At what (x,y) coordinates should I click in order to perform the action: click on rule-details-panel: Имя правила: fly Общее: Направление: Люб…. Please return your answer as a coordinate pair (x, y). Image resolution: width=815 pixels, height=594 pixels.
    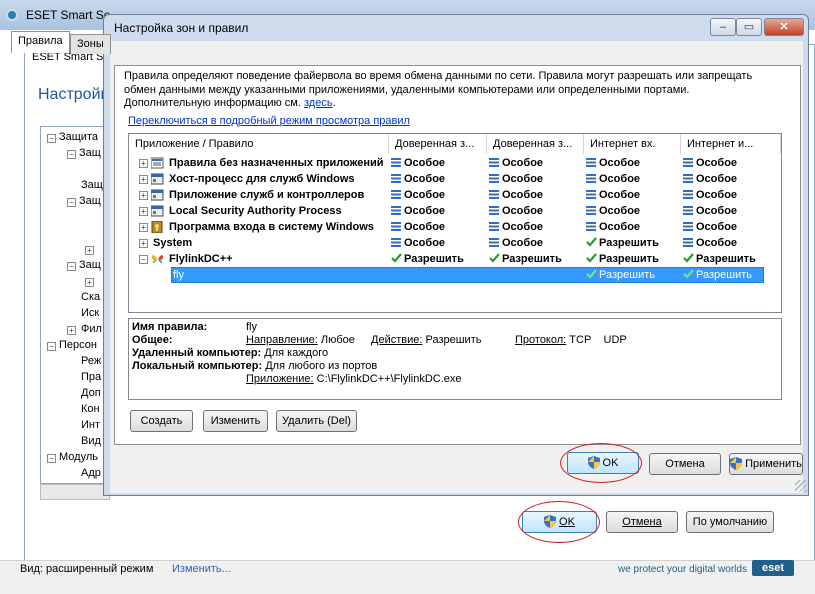
    Looking at the image, I should click on (455, 359).